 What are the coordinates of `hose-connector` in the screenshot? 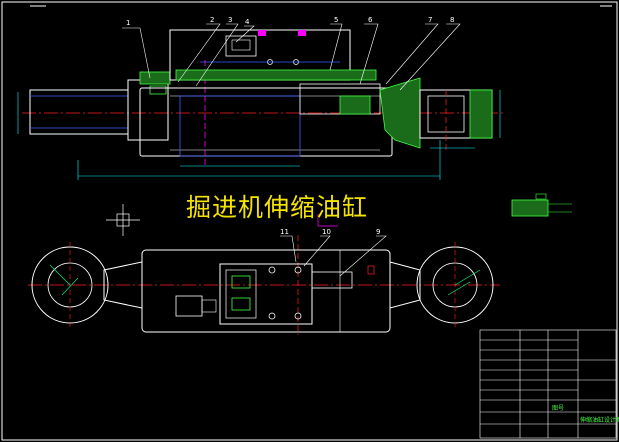 It's located at (189, 306).